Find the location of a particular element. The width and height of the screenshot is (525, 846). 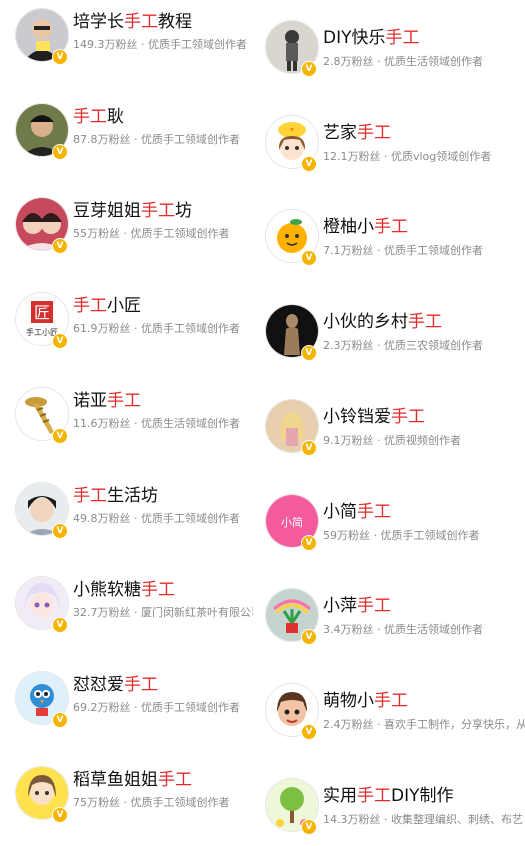

creator-stats: 2.4万粉丝 · 喜欢手工制作，分享快乐，从 is located at coordinates (424, 724).